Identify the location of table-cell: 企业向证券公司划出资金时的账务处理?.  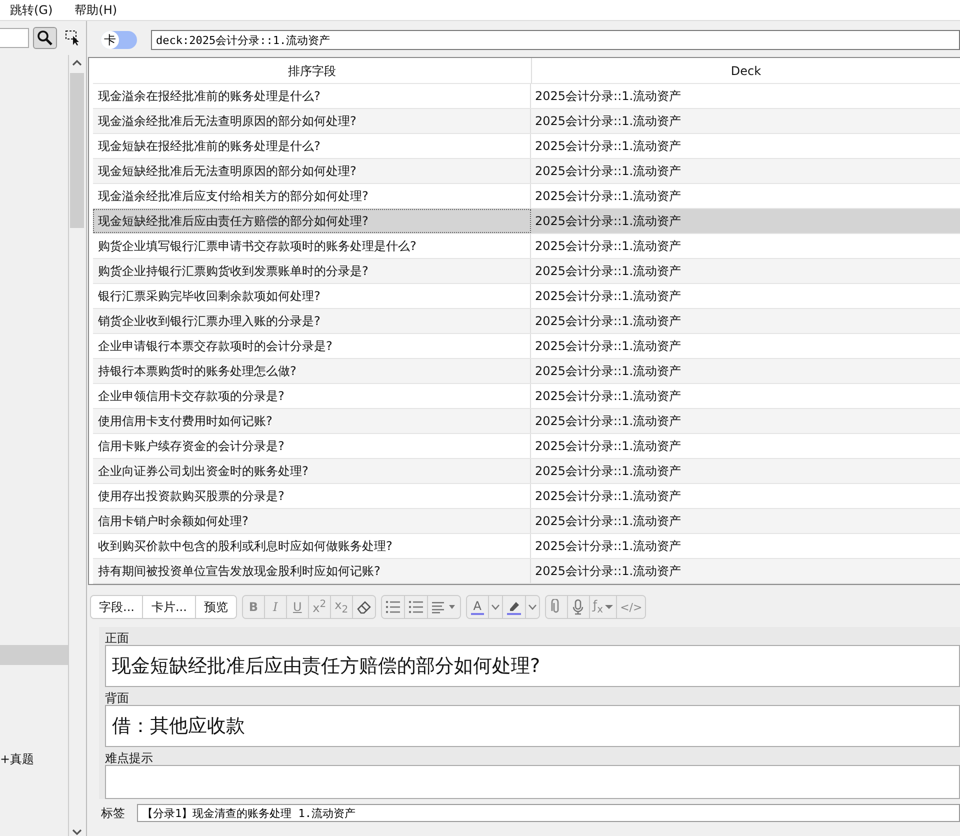
(312, 471).